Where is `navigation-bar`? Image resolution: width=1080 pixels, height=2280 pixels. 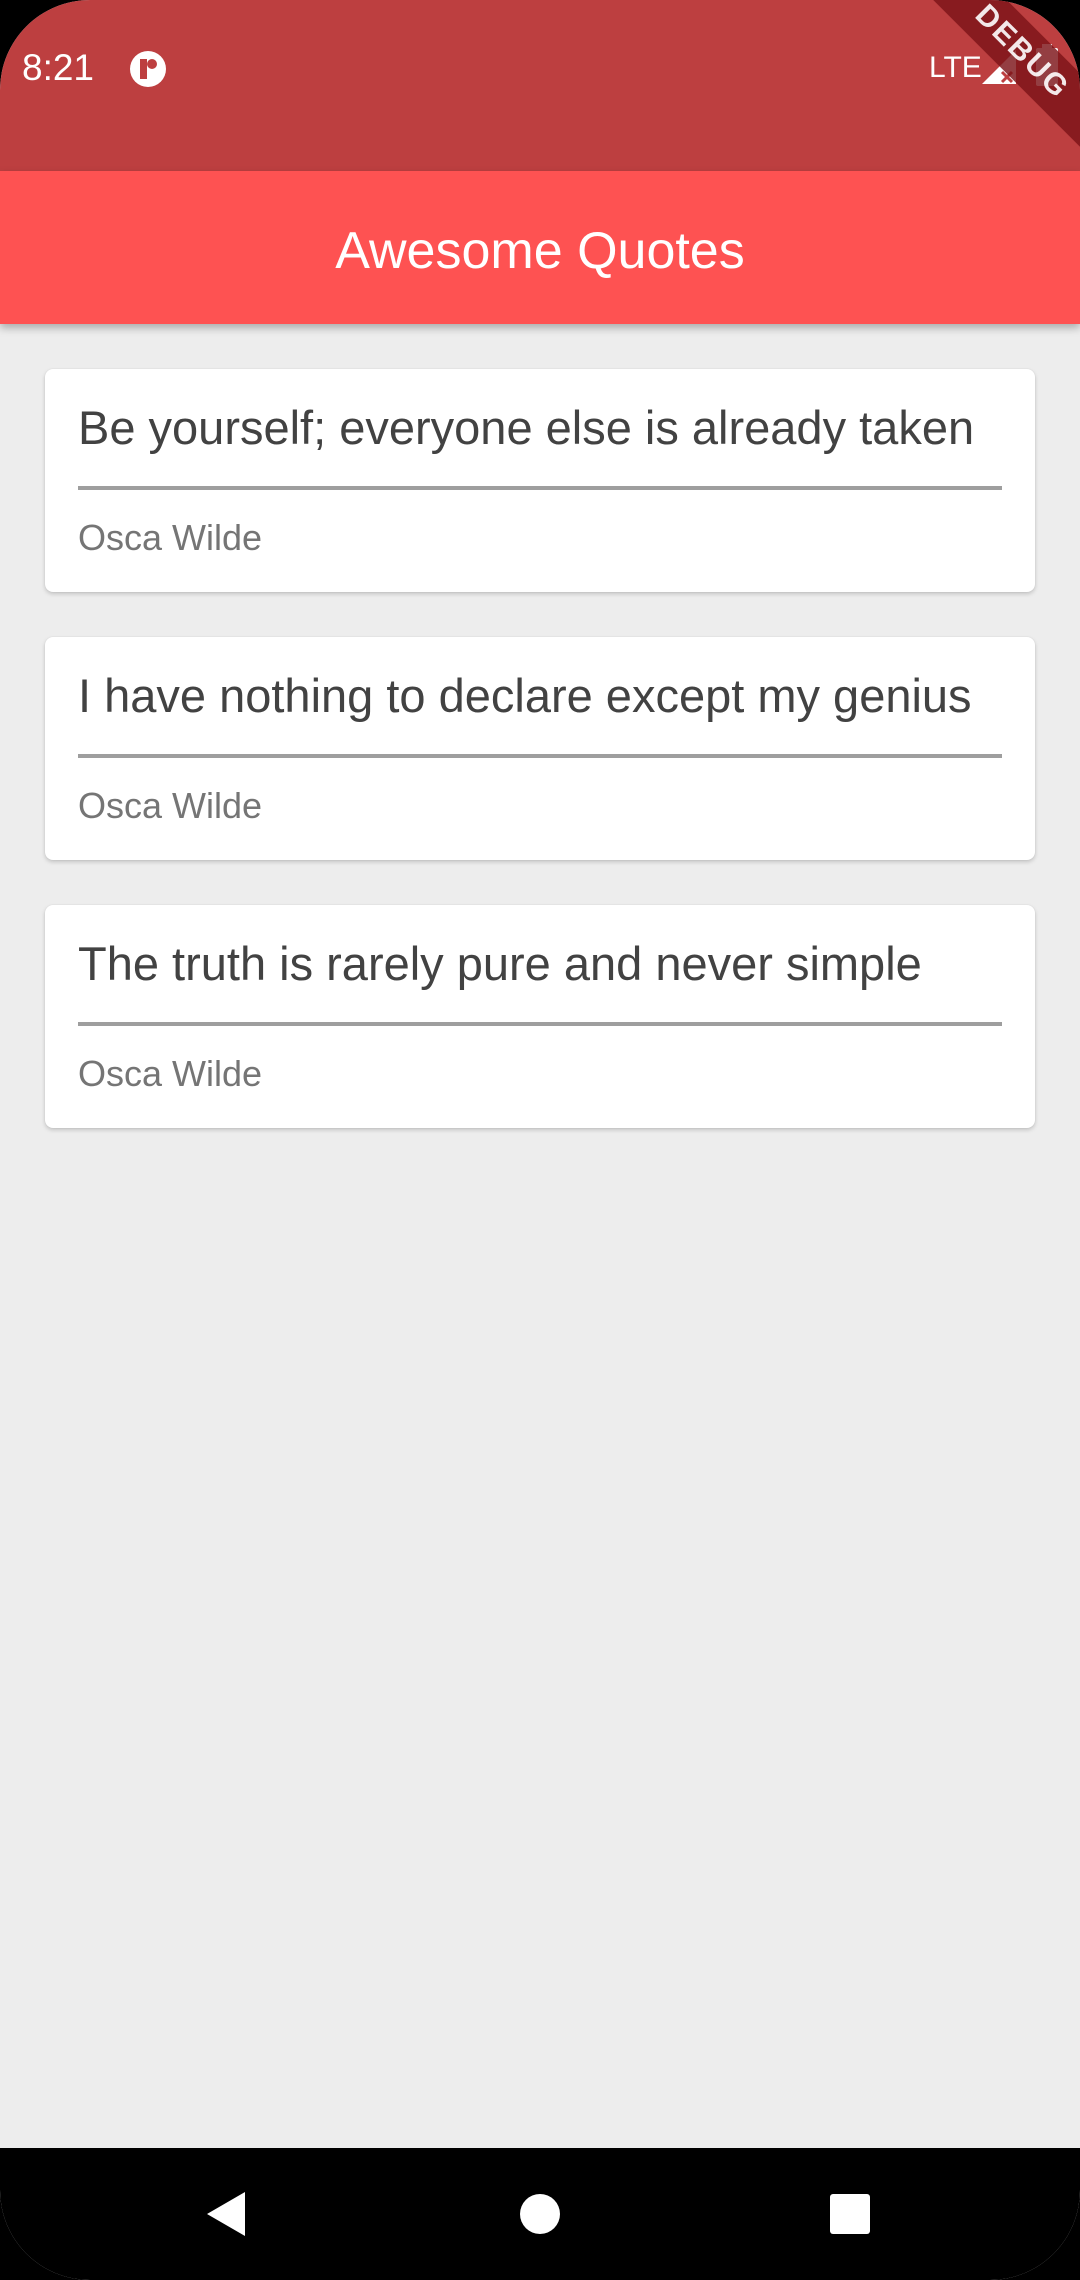
navigation-bar is located at coordinates (540, 2214).